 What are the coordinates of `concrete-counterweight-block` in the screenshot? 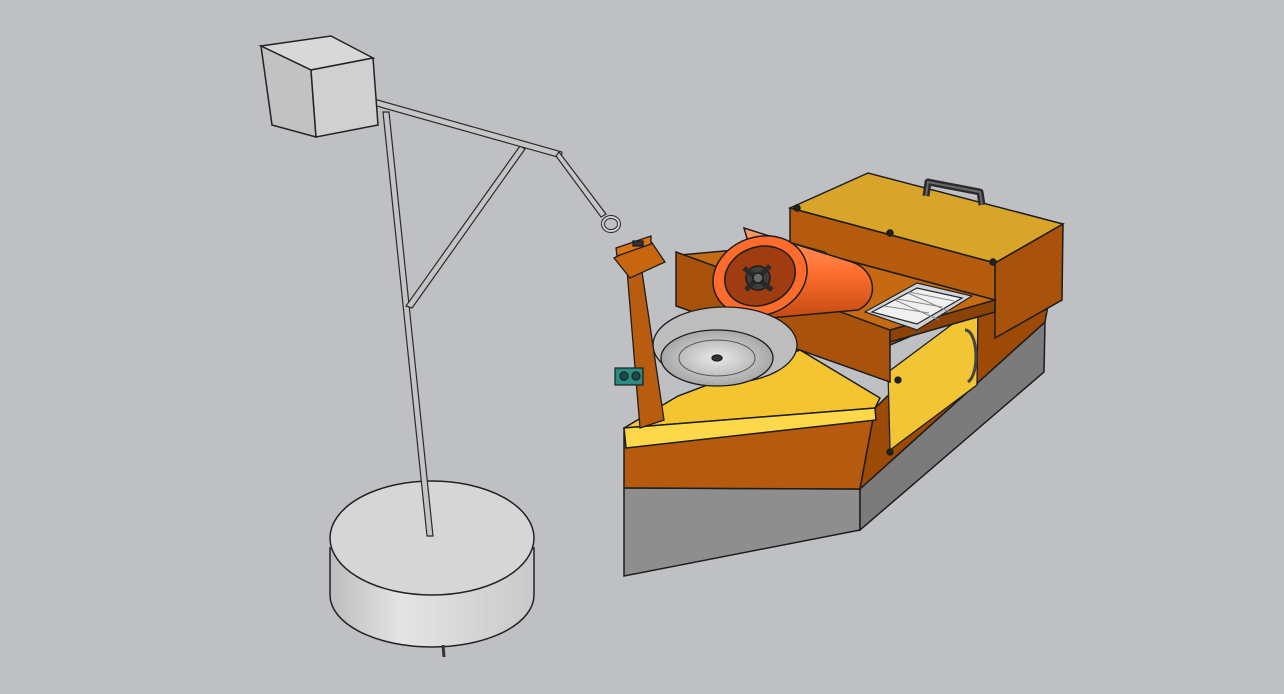 It's located at (318, 87).